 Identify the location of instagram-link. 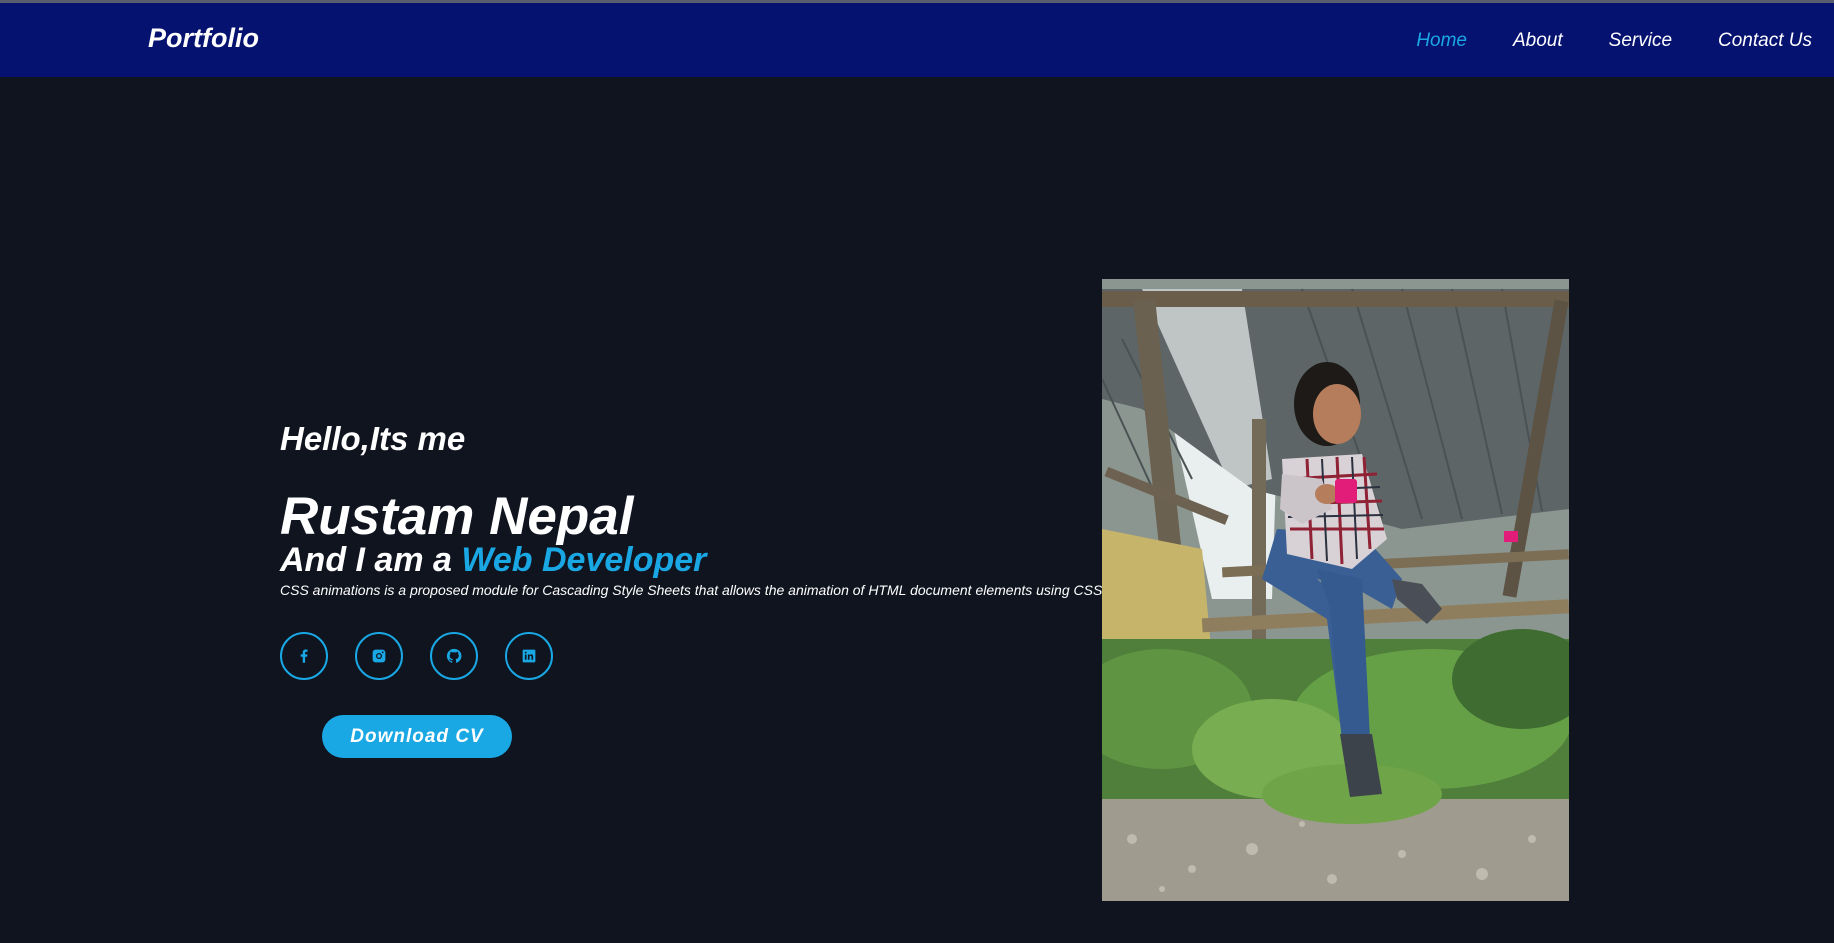
(379, 656).